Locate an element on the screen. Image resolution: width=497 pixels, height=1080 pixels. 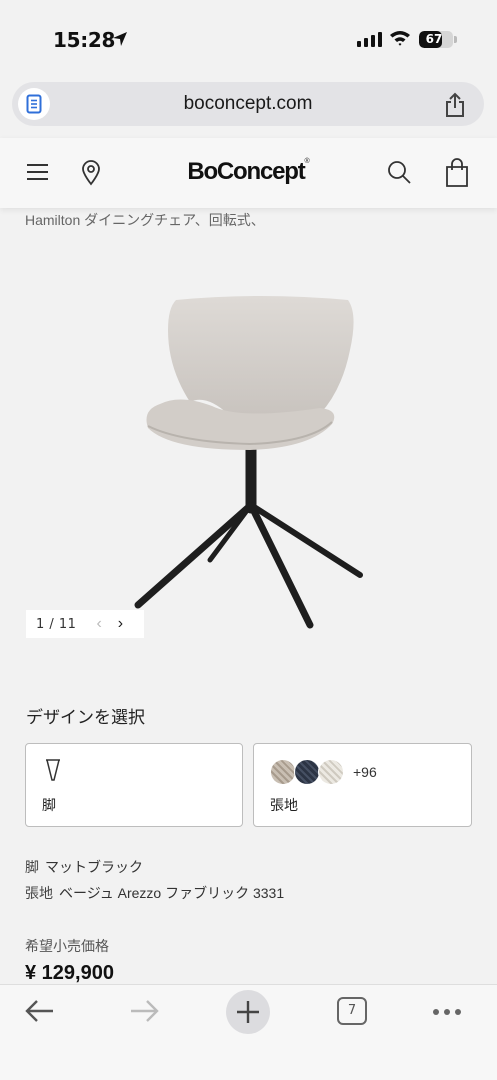
share-icon is located at coordinates (455, 105).